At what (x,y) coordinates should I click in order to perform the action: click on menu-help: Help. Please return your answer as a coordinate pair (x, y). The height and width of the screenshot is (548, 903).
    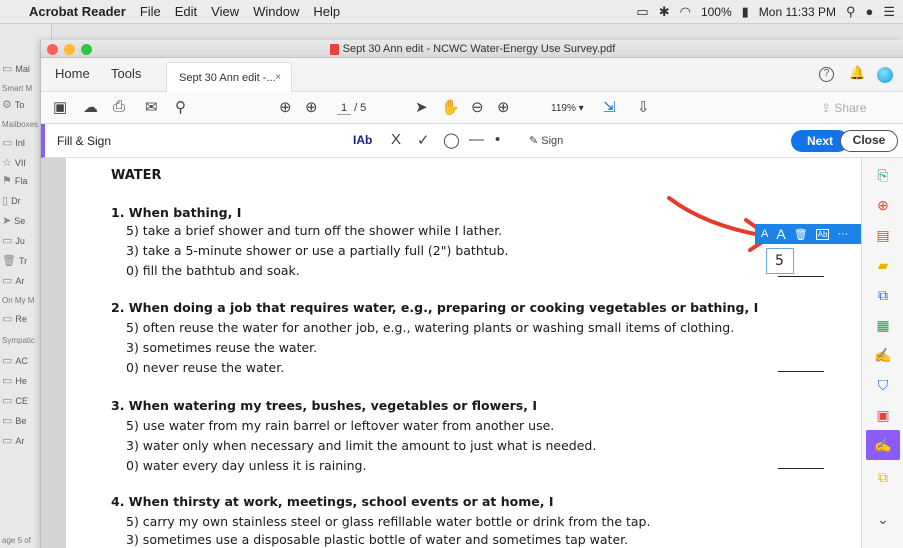
    Looking at the image, I should click on (326, 11).